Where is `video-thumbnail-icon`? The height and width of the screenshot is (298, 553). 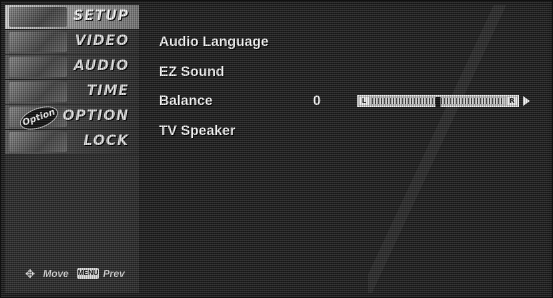
video-thumbnail-icon is located at coordinates (38, 42).